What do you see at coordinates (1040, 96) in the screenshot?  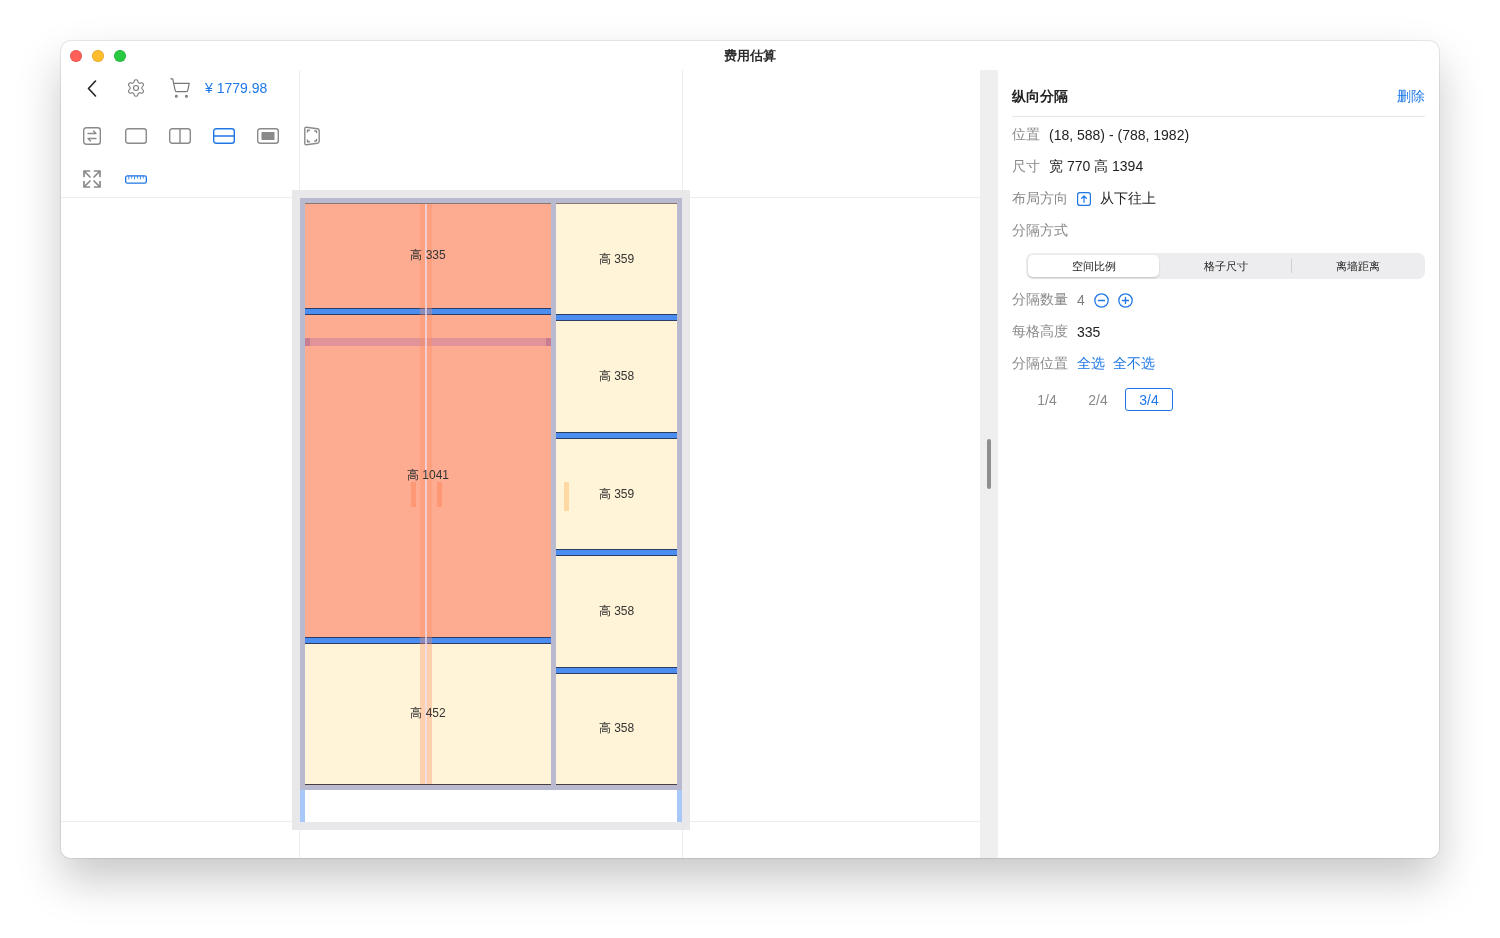 I see `panel-title: 纵向分隔` at bounding box center [1040, 96].